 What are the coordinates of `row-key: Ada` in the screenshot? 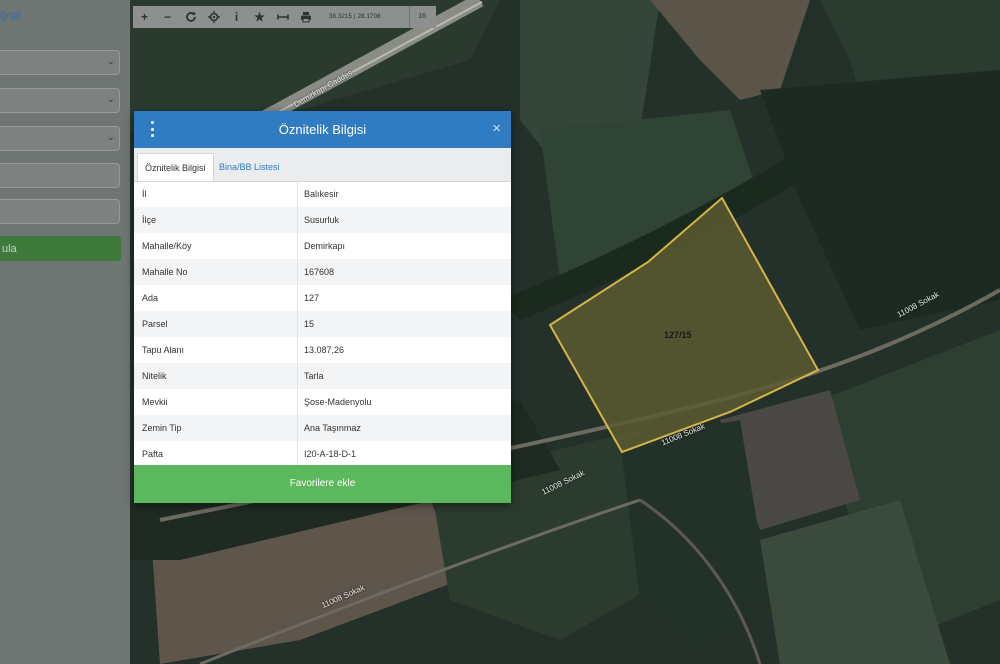 It's located at (216, 298).